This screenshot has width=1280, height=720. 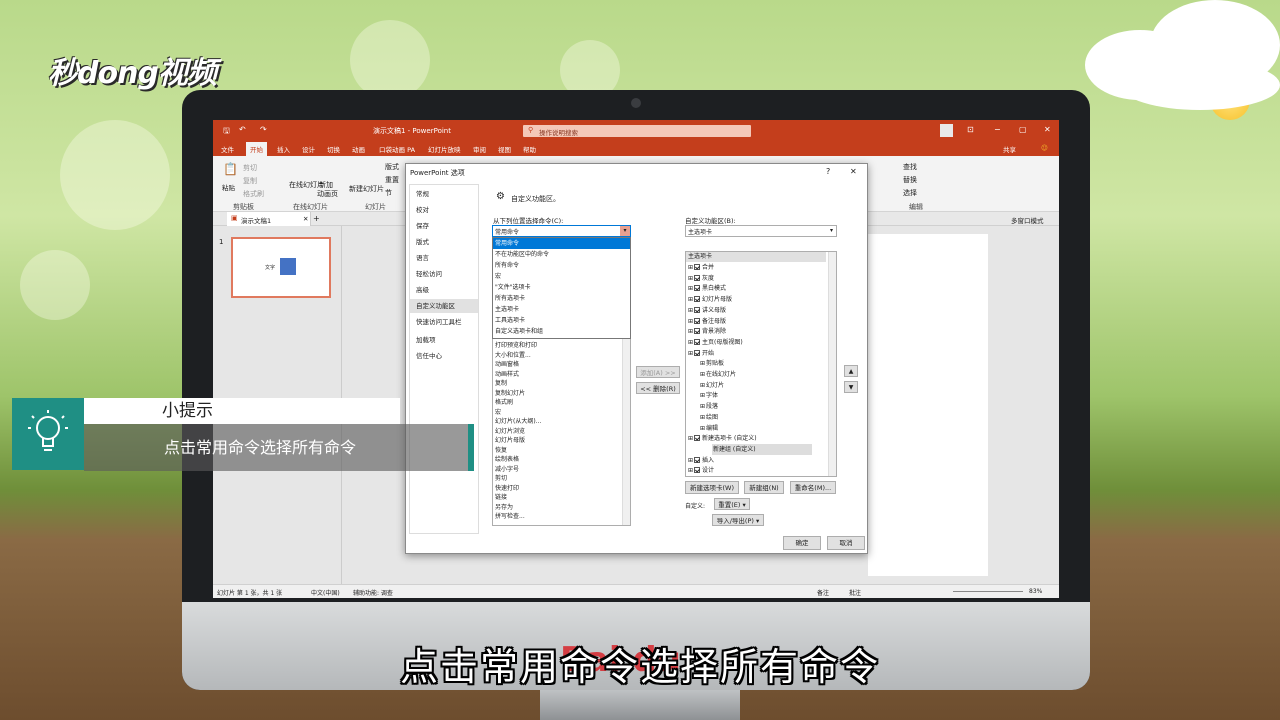 I want to click on chevron-down-icon: ▾, so click(x=625, y=231).